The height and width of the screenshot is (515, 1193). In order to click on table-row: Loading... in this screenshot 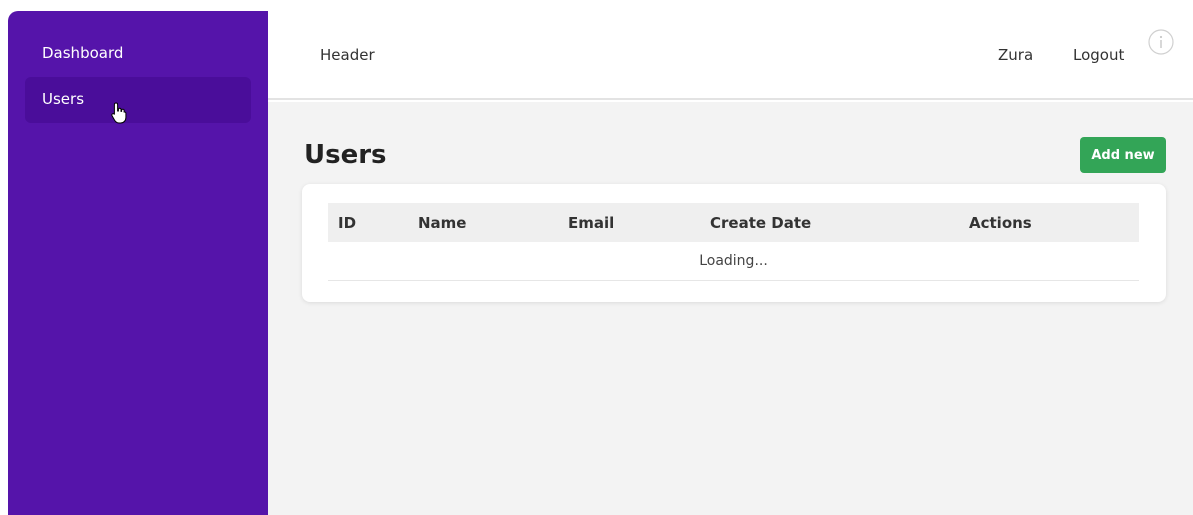, I will do `click(733, 261)`.